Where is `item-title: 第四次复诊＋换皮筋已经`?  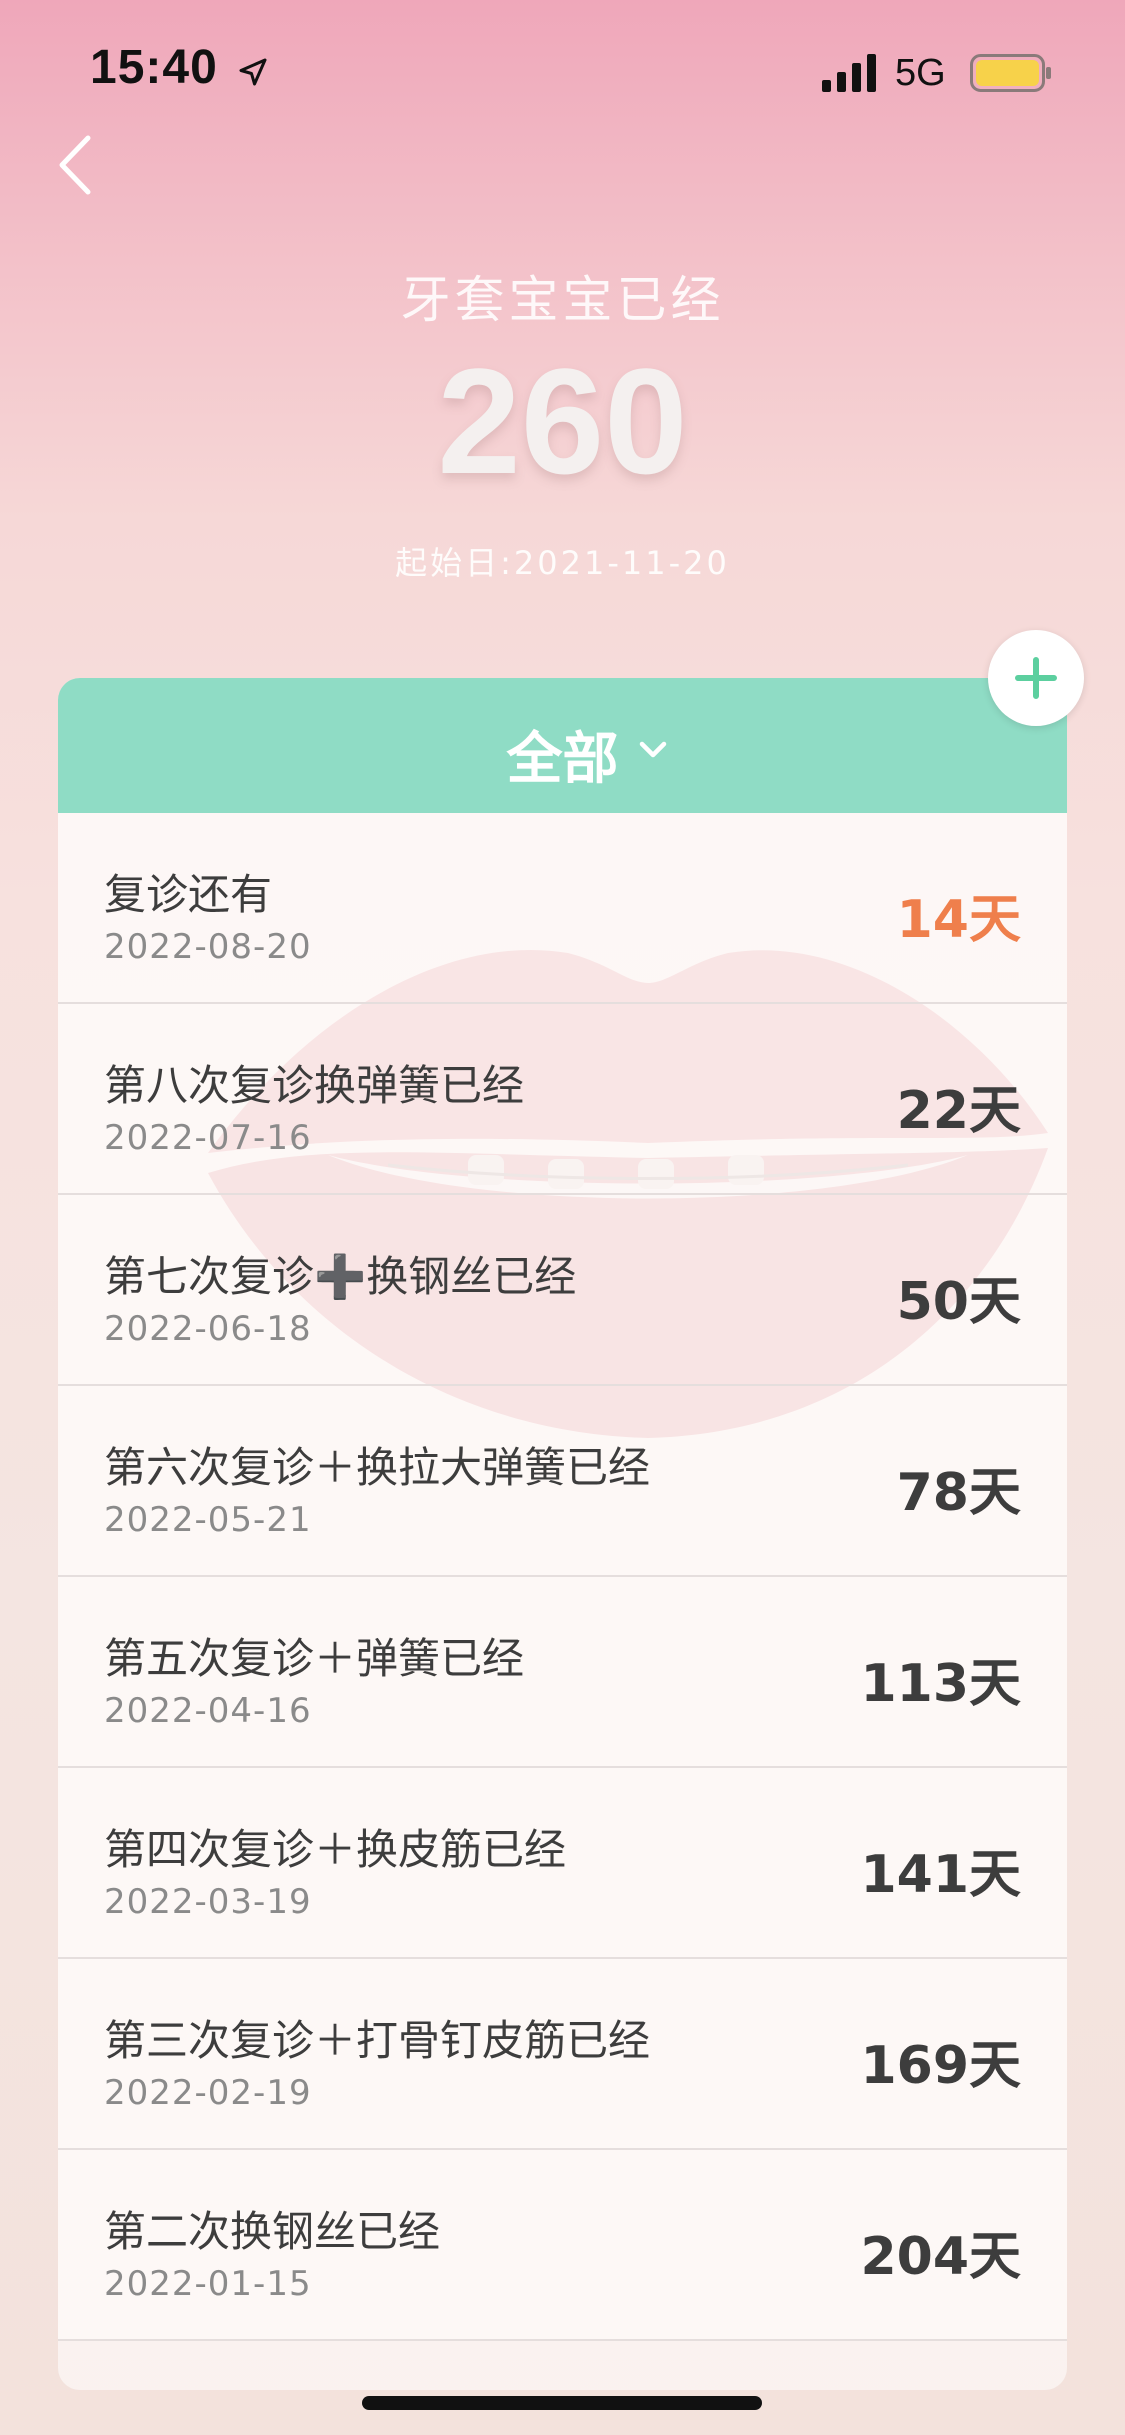
item-title: 第四次复诊＋换皮筋已经 is located at coordinates (335, 1849).